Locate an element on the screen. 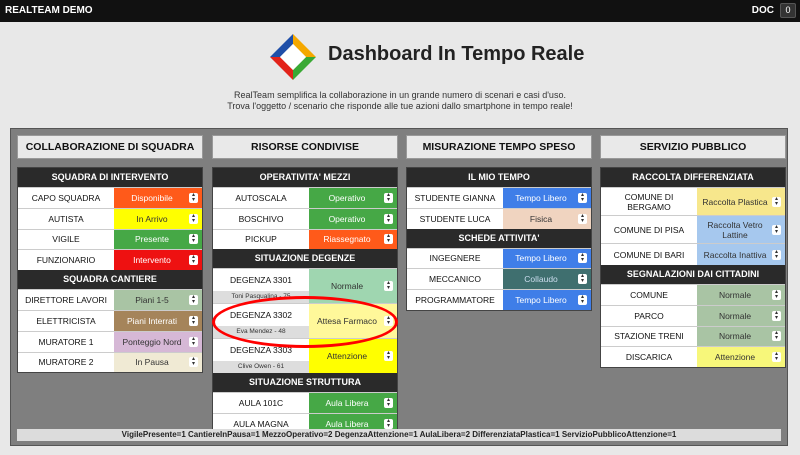  status-select: Riassegnato ▴ ▾ is located at coordinates (353, 239).